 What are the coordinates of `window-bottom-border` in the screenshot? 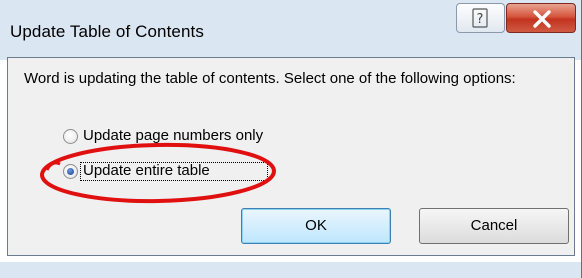 It's located at (290, 270).